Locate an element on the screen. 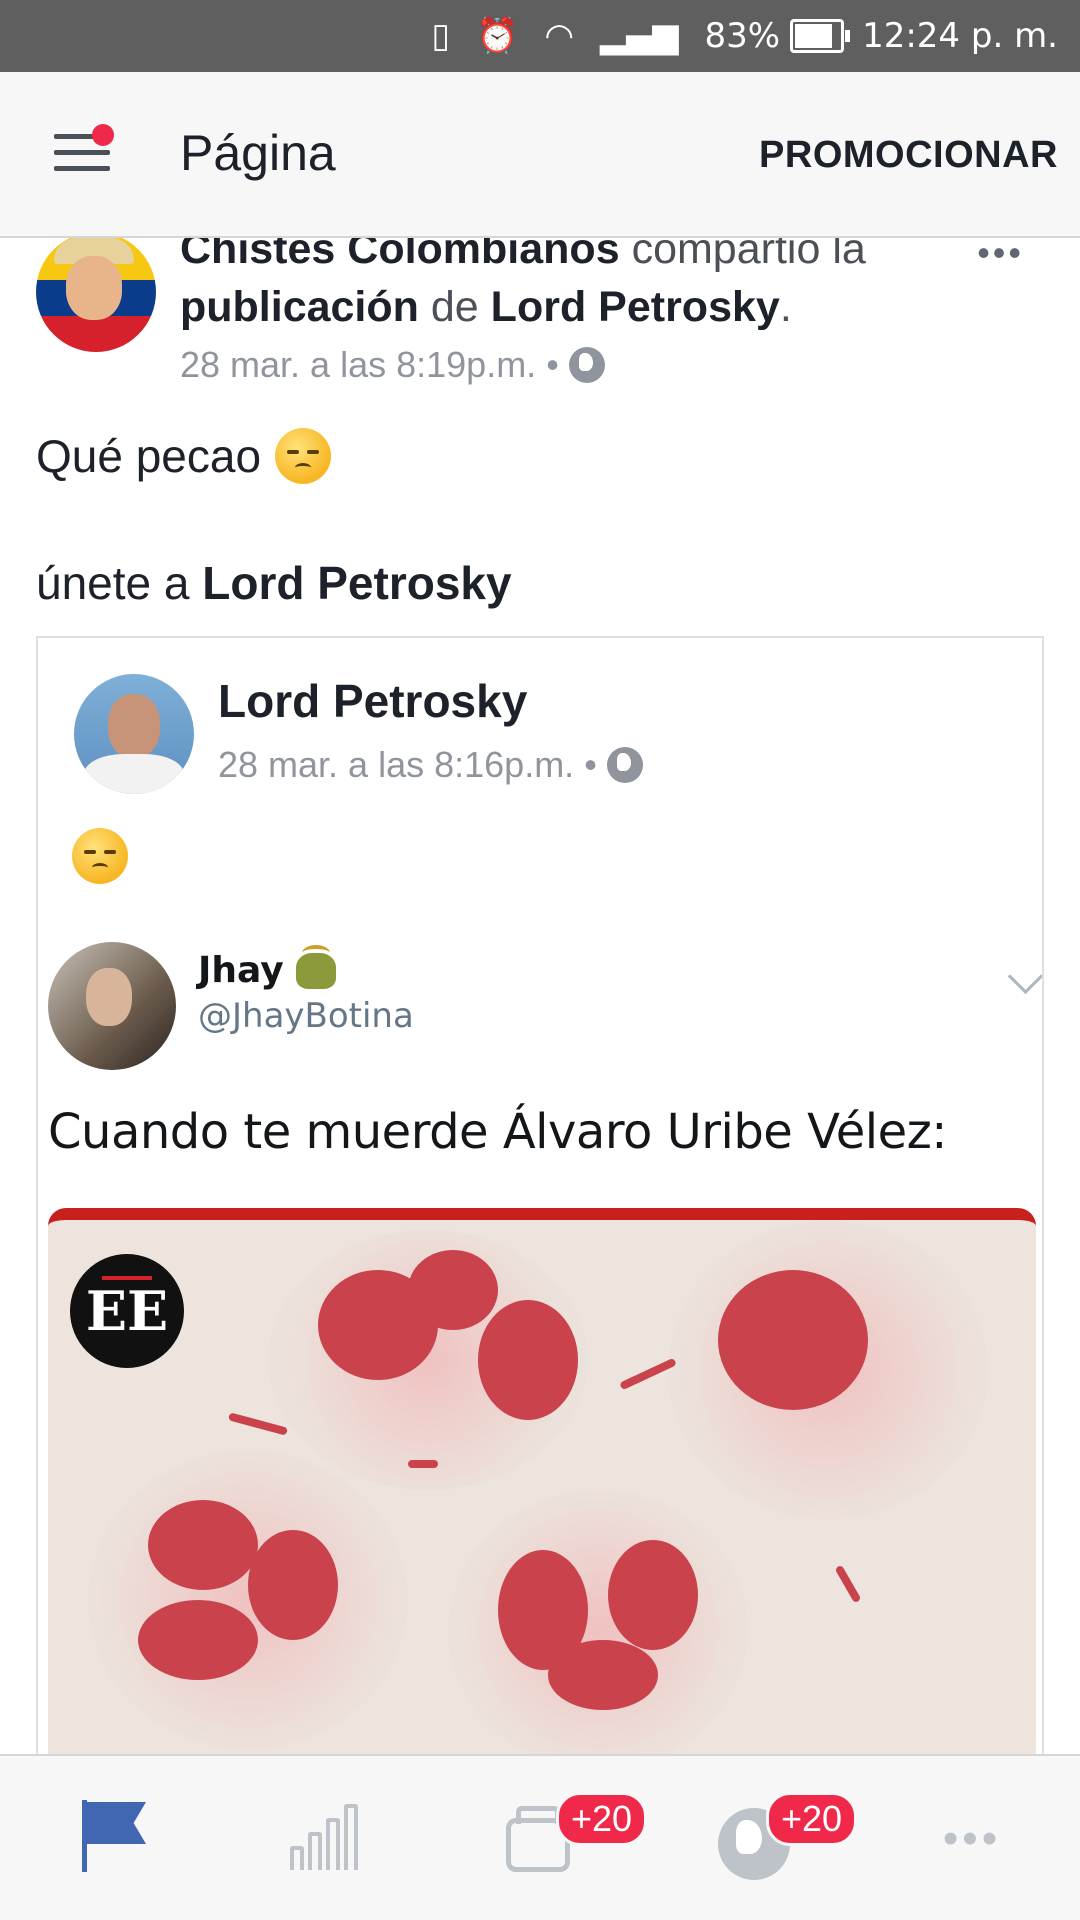 This screenshot has width=1080, height=1920. clock: 12:24 p. m. is located at coordinates (960, 36).